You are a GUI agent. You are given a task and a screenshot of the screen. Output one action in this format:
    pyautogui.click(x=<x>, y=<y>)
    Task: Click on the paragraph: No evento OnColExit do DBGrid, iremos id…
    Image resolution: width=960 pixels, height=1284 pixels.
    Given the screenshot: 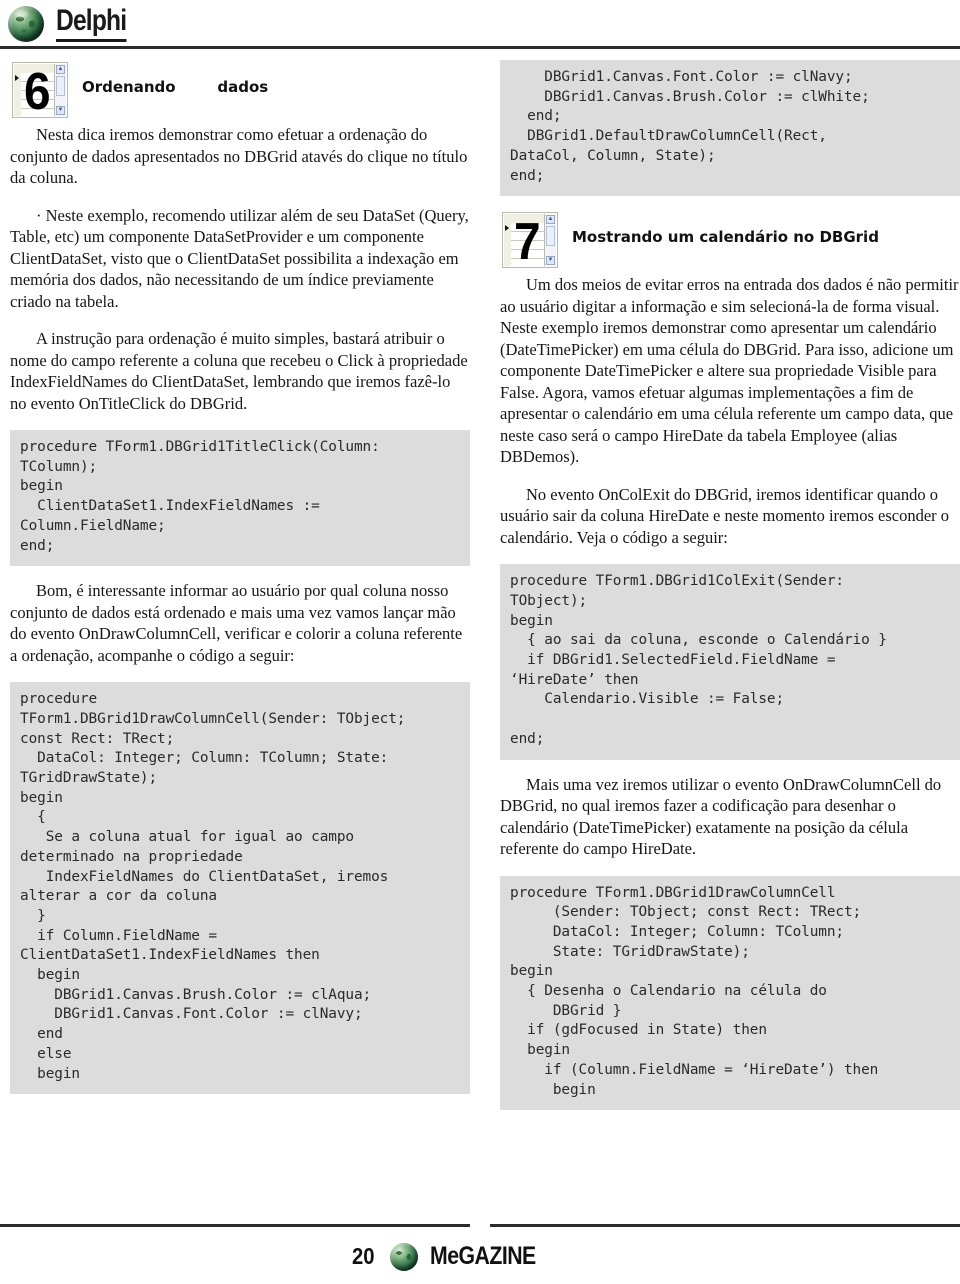 What is the action you would take?
    pyautogui.click(x=725, y=515)
    